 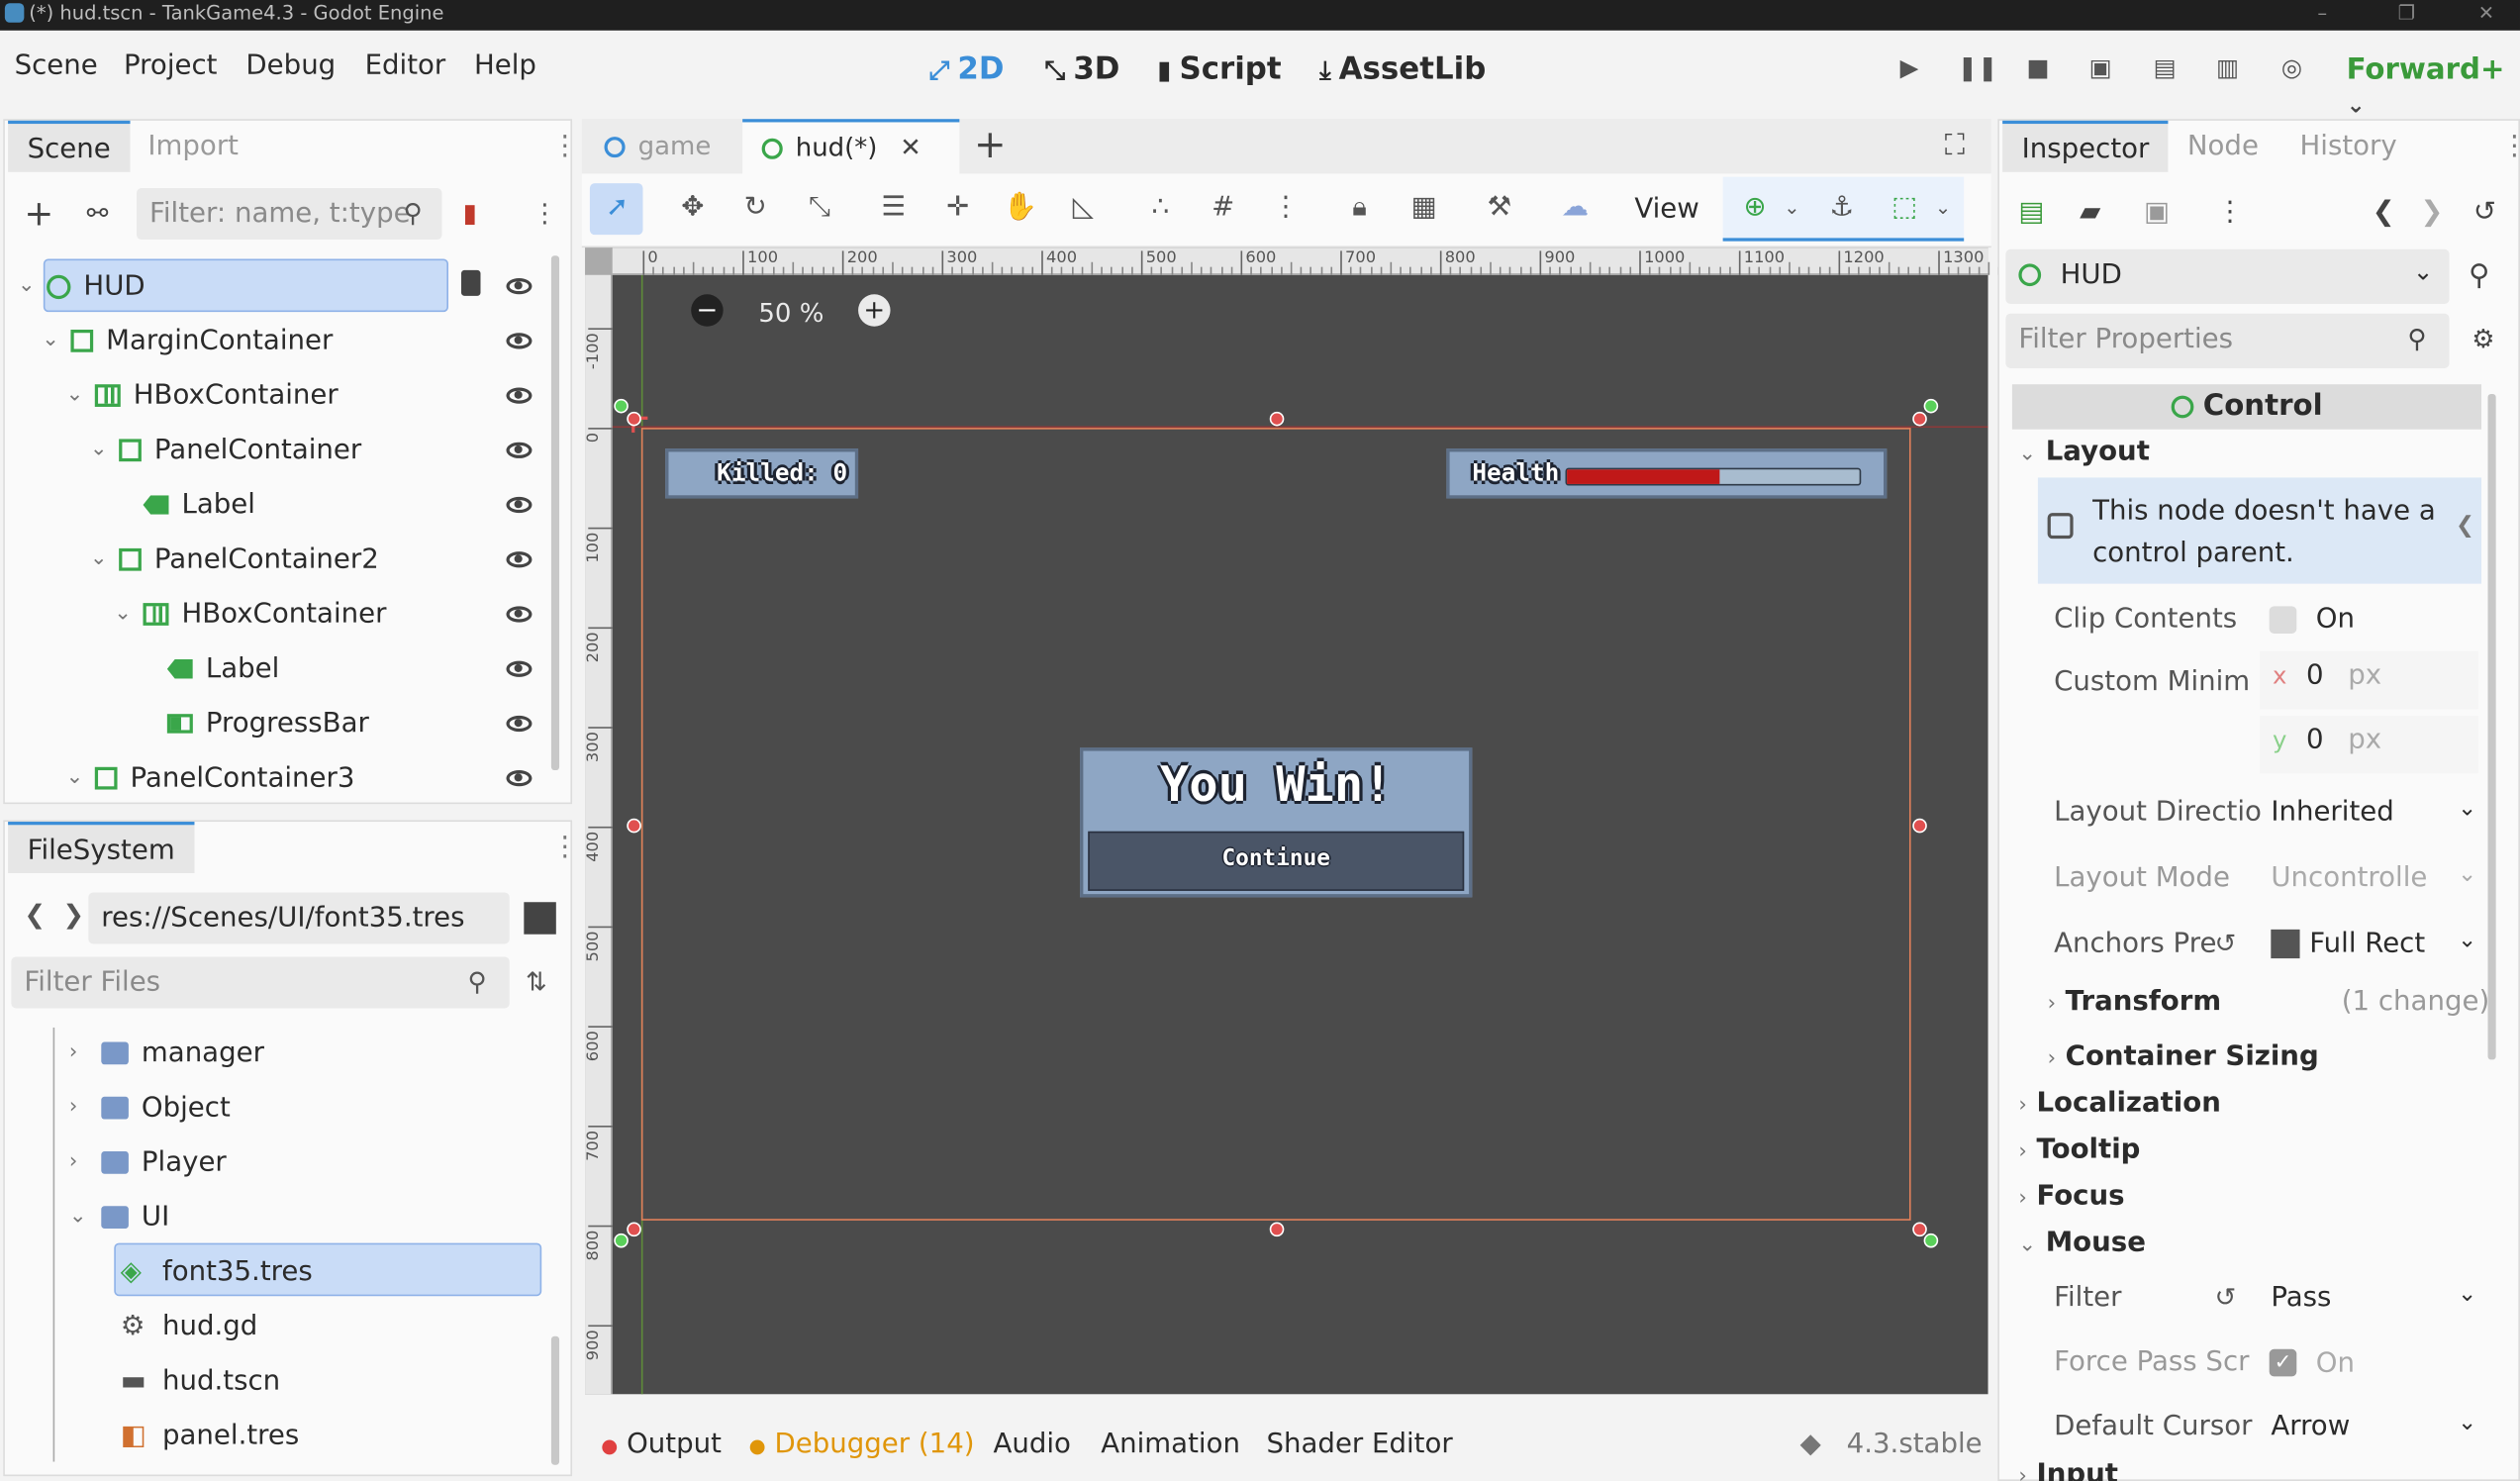 I want to click on stop-icon: ■, so click(x=2038, y=69).